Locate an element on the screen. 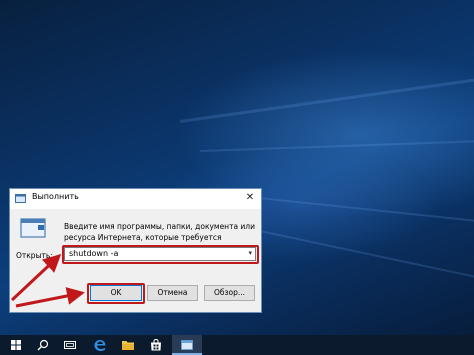 Image resolution: width=474 pixels, height=355 pixels. cancel-button: Отмена is located at coordinates (172, 293).